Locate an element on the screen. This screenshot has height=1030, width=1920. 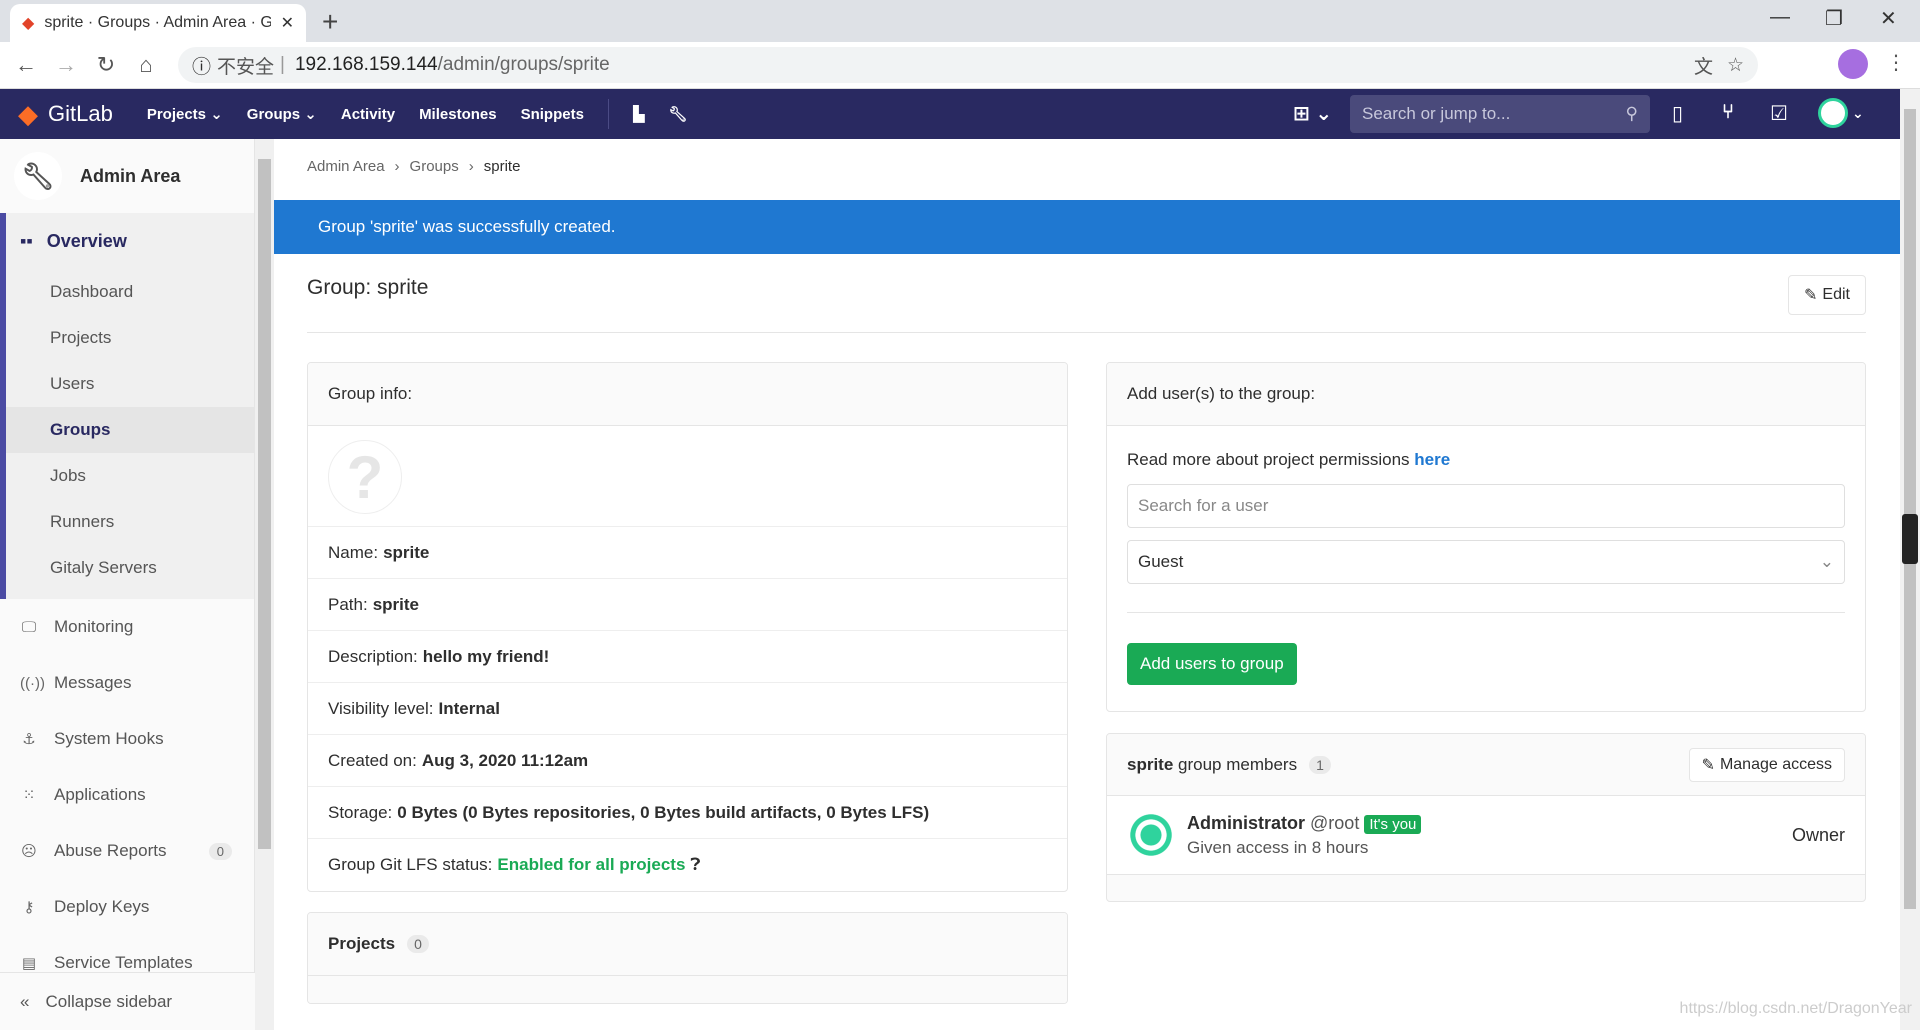
nav-groups: Groups ⌄ is located at coordinates (282, 114).